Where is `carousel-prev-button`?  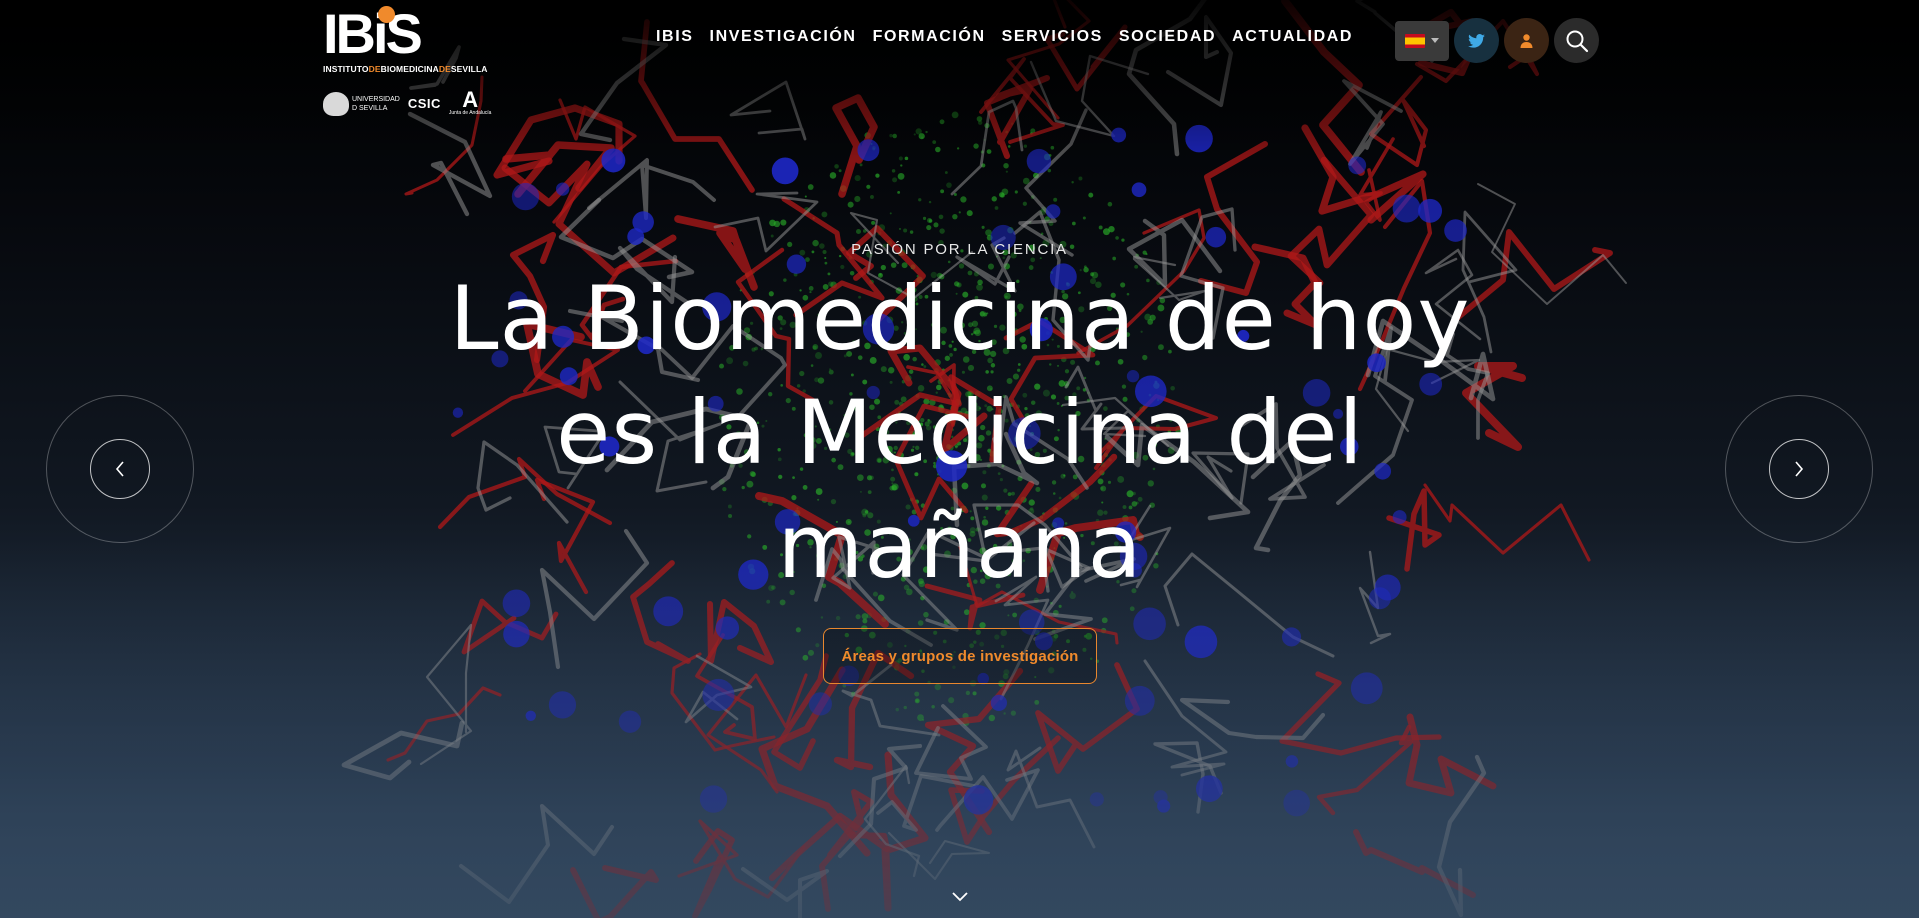
carousel-prev-button is located at coordinates (120, 469).